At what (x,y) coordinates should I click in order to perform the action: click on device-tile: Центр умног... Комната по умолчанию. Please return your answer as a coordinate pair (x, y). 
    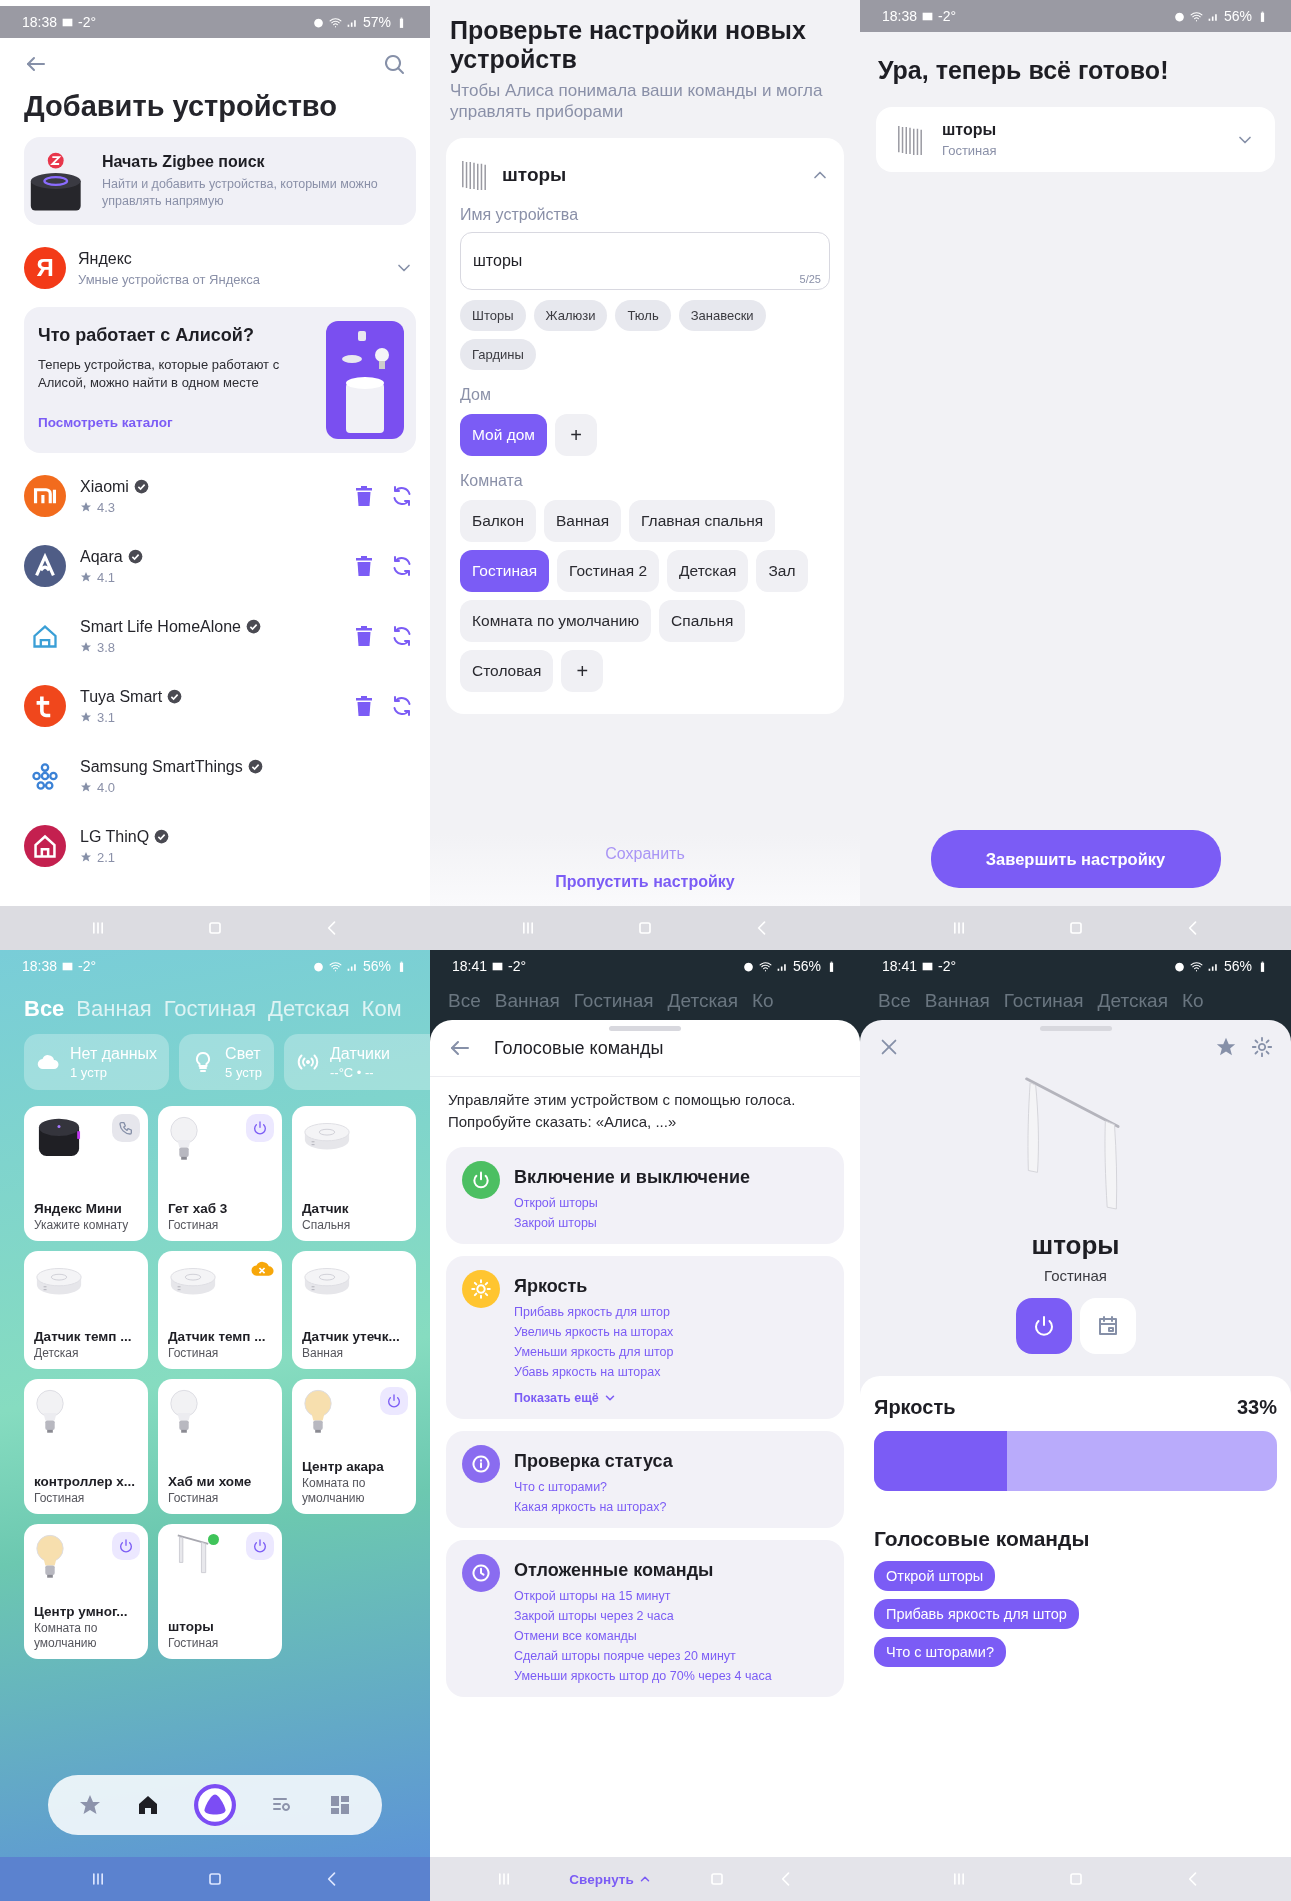
    Looking at the image, I should click on (86, 1591).